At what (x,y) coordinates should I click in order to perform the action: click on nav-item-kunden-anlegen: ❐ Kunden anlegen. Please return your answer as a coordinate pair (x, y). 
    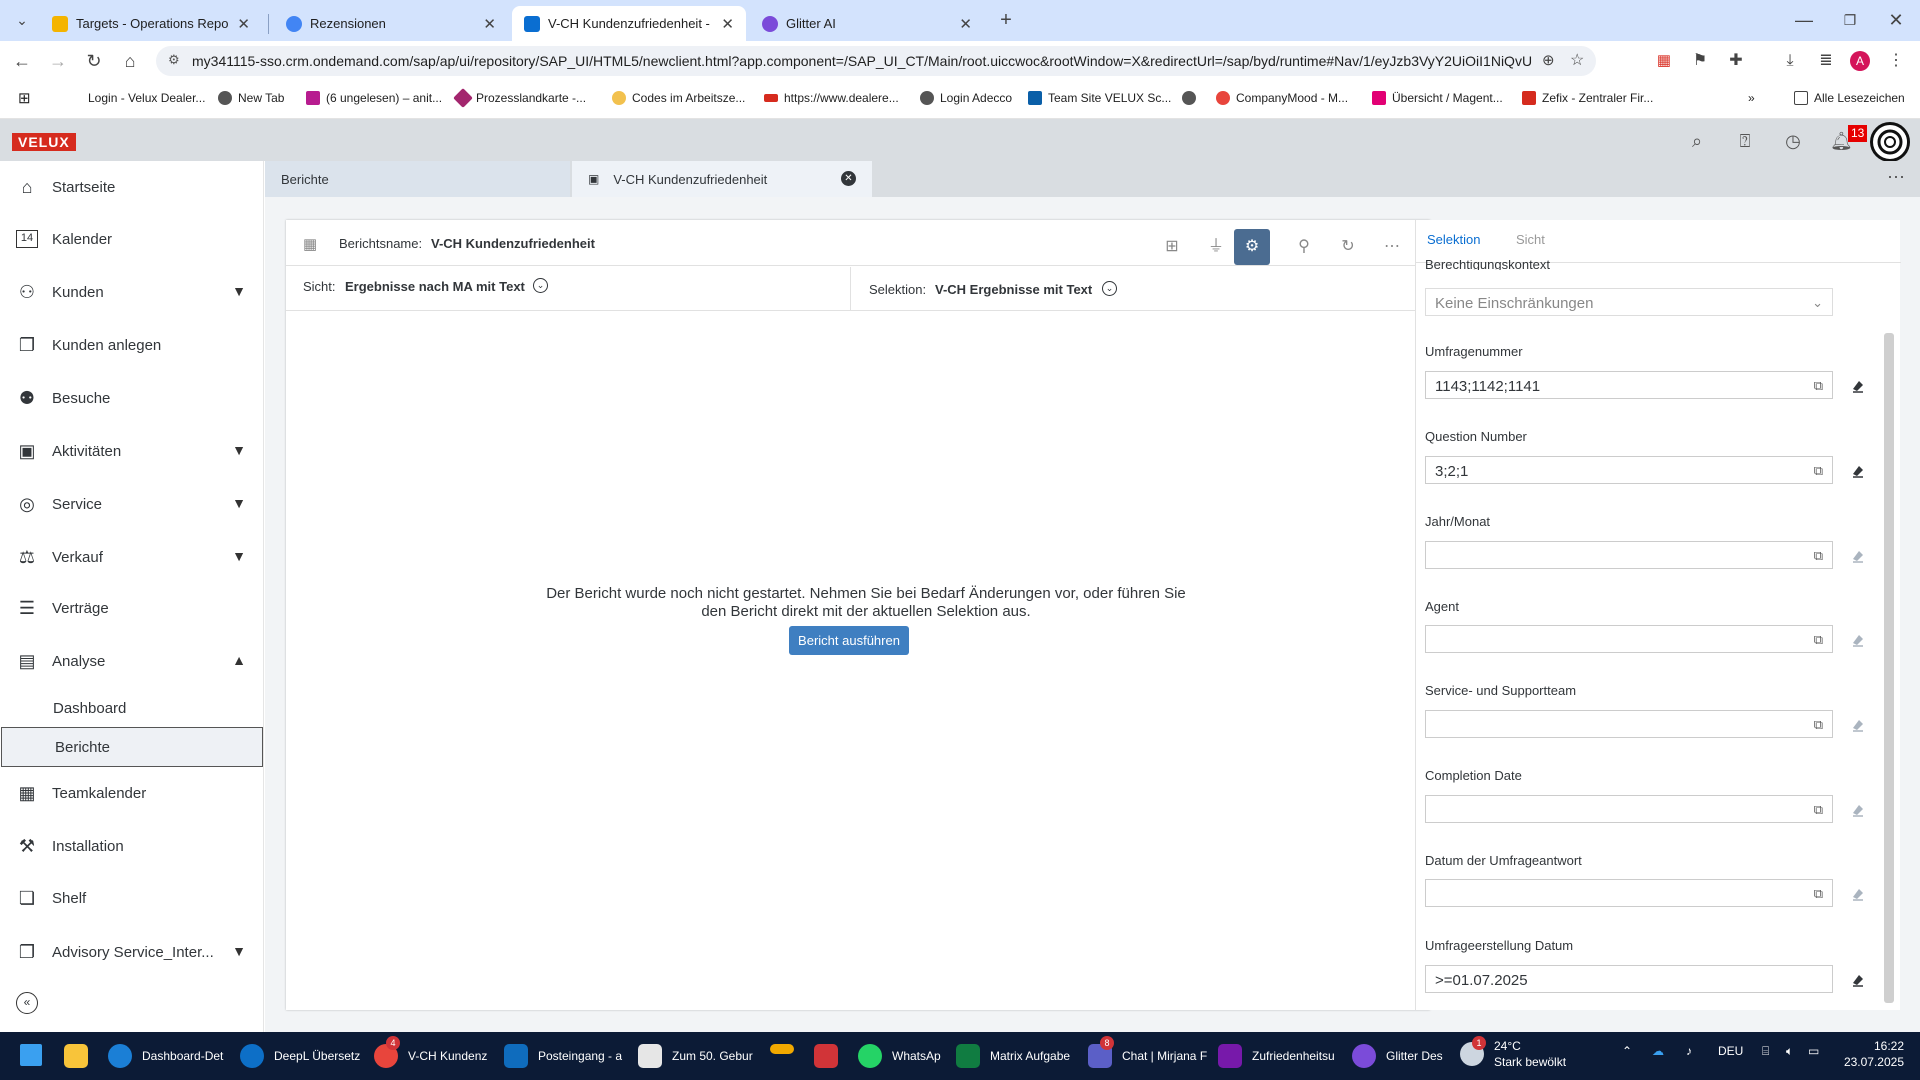
    Looking at the image, I should click on (132, 345).